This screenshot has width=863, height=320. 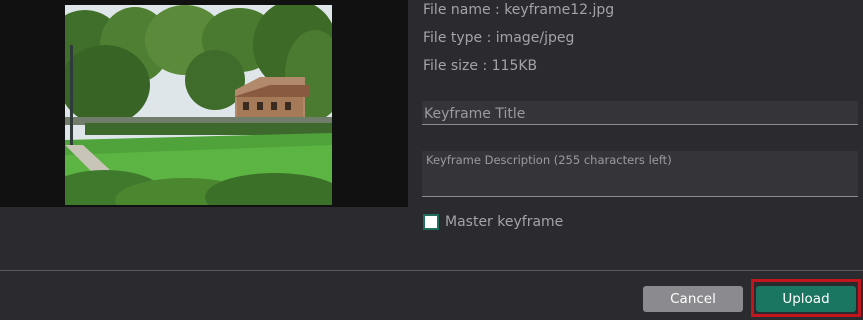 I want to click on file-size-text: File size : 115KB, so click(x=480, y=66).